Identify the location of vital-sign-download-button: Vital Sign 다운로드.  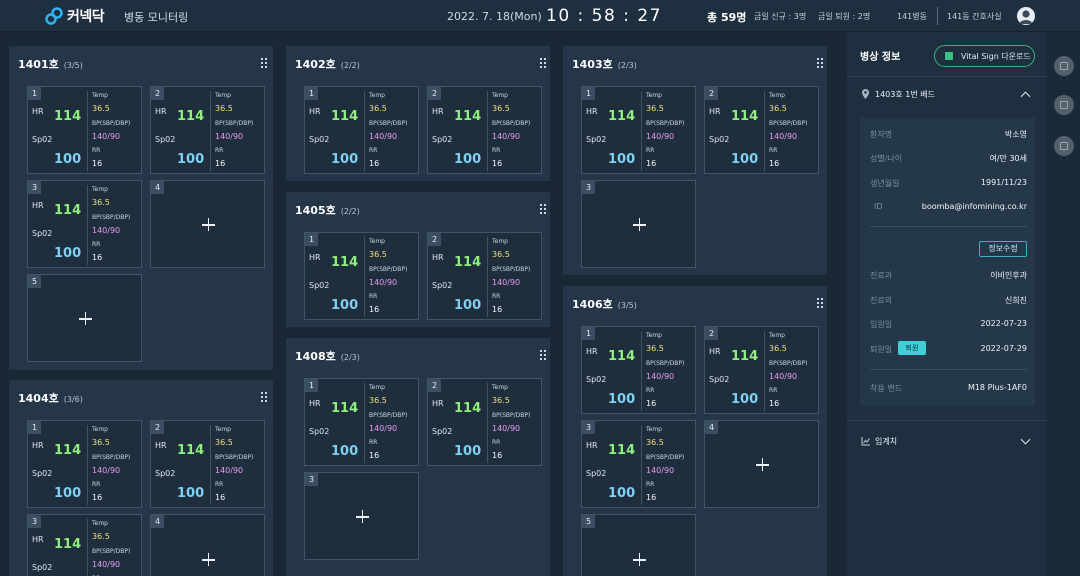
(984, 56).